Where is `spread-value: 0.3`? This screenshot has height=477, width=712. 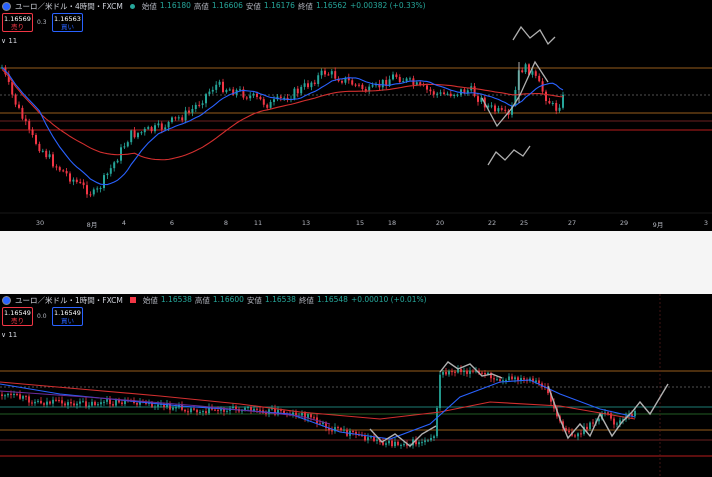
spread-value: 0.3 is located at coordinates (42, 22).